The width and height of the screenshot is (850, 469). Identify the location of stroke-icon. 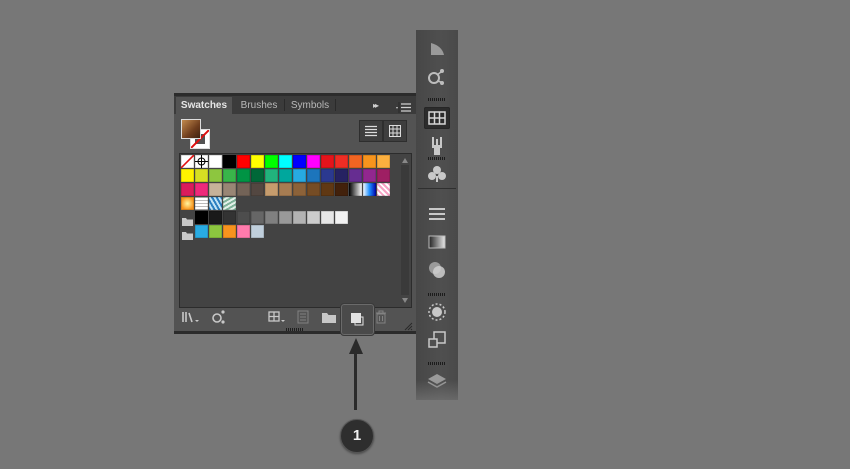
(437, 214).